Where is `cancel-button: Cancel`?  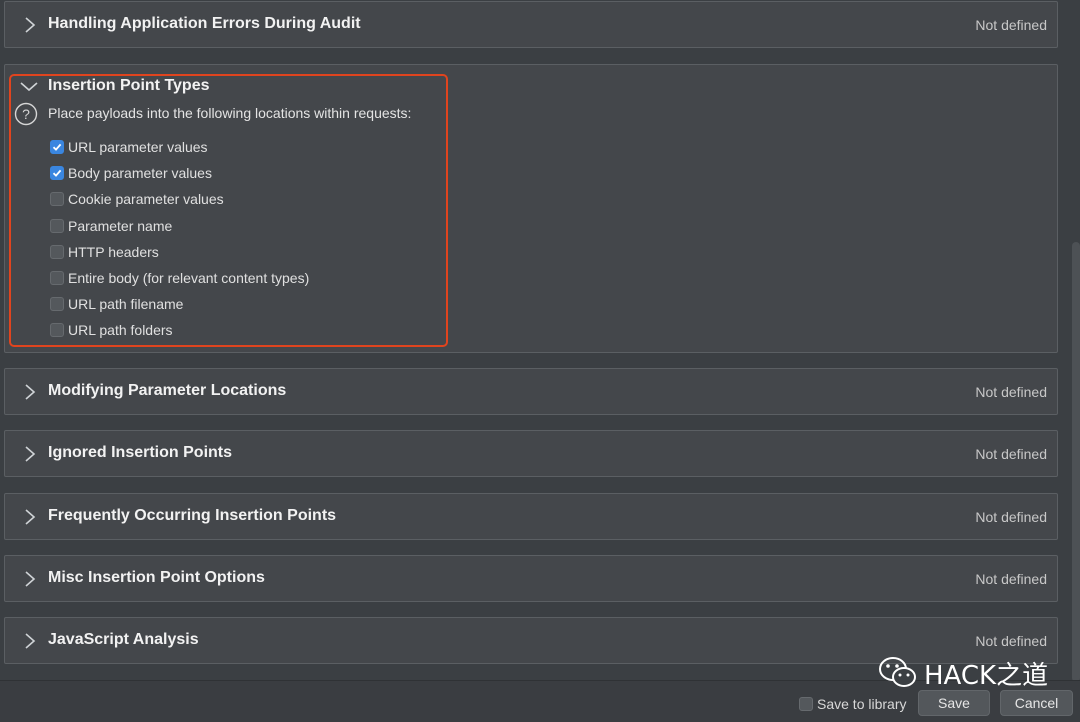 cancel-button: Cancel is located at coordinates (1036, 703).